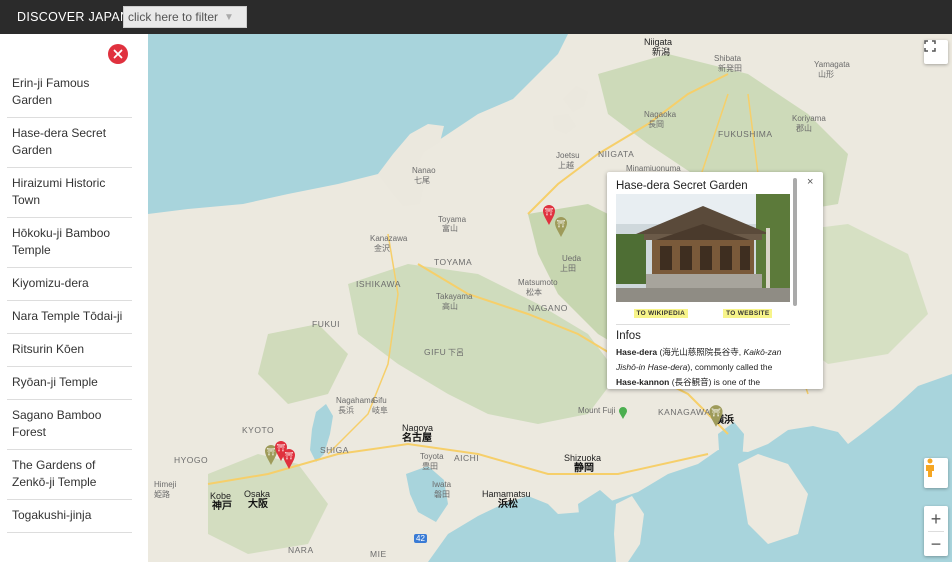 The width and height of the screenshot is (952, 562). What do you see at coordinates (422, 180) in the screenshot?
I see `map-label: 七尾` at bounding box center [422, 180].